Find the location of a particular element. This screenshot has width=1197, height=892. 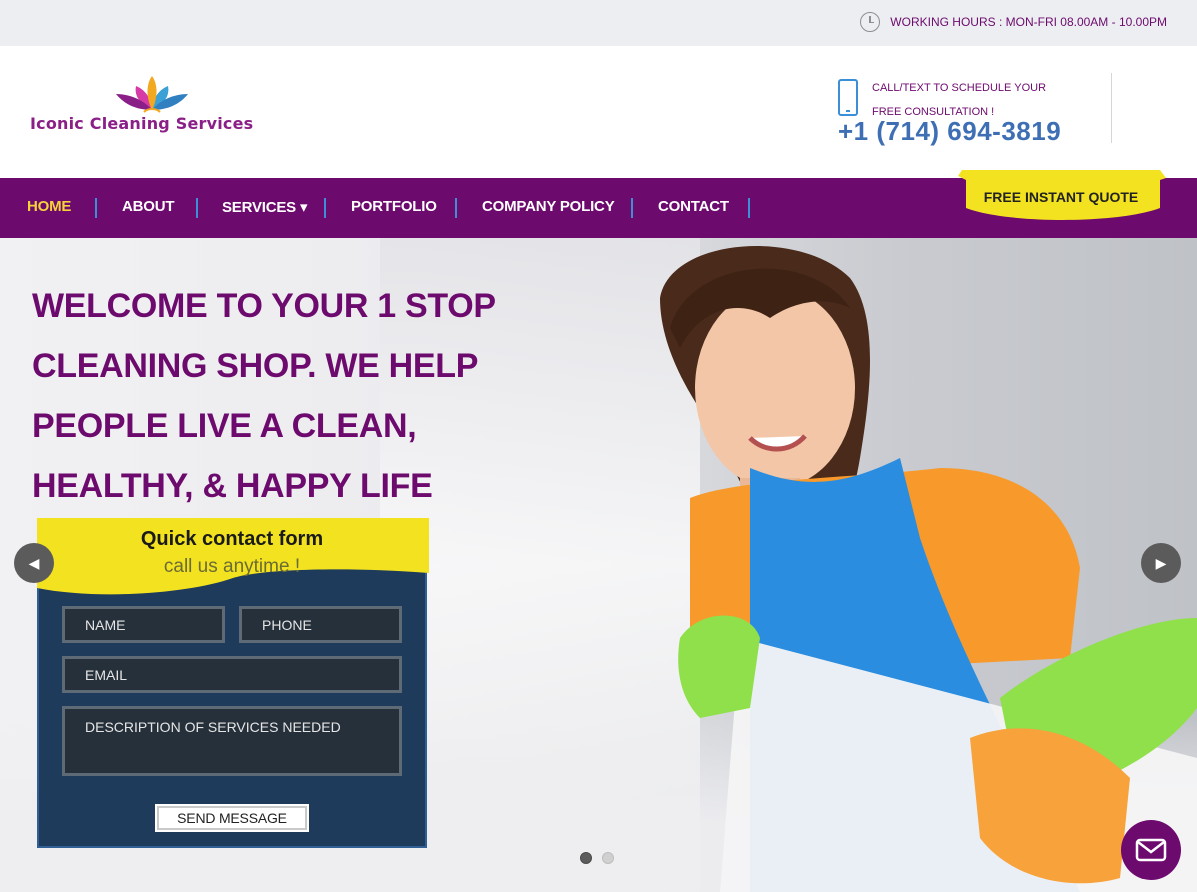

clock-icon is located at coordinates (870, 22).